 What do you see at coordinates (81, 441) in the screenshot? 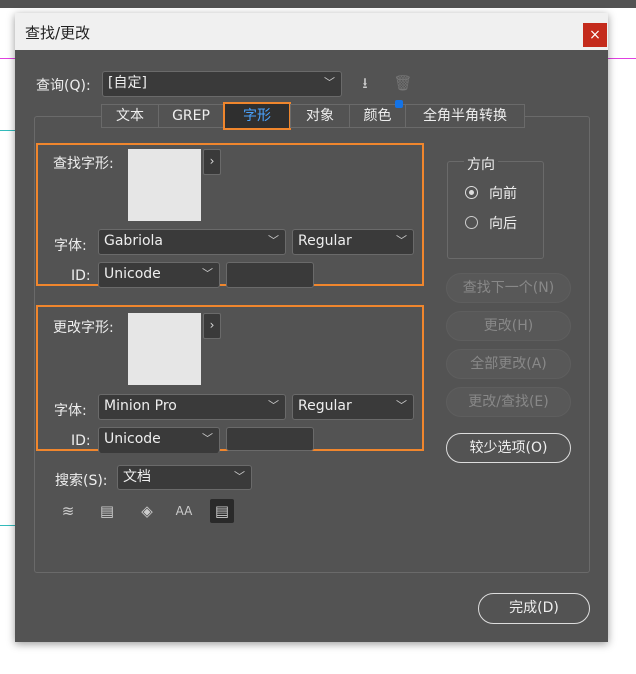
I see `change-id-label: ID:` at bounding box center [81, 441].